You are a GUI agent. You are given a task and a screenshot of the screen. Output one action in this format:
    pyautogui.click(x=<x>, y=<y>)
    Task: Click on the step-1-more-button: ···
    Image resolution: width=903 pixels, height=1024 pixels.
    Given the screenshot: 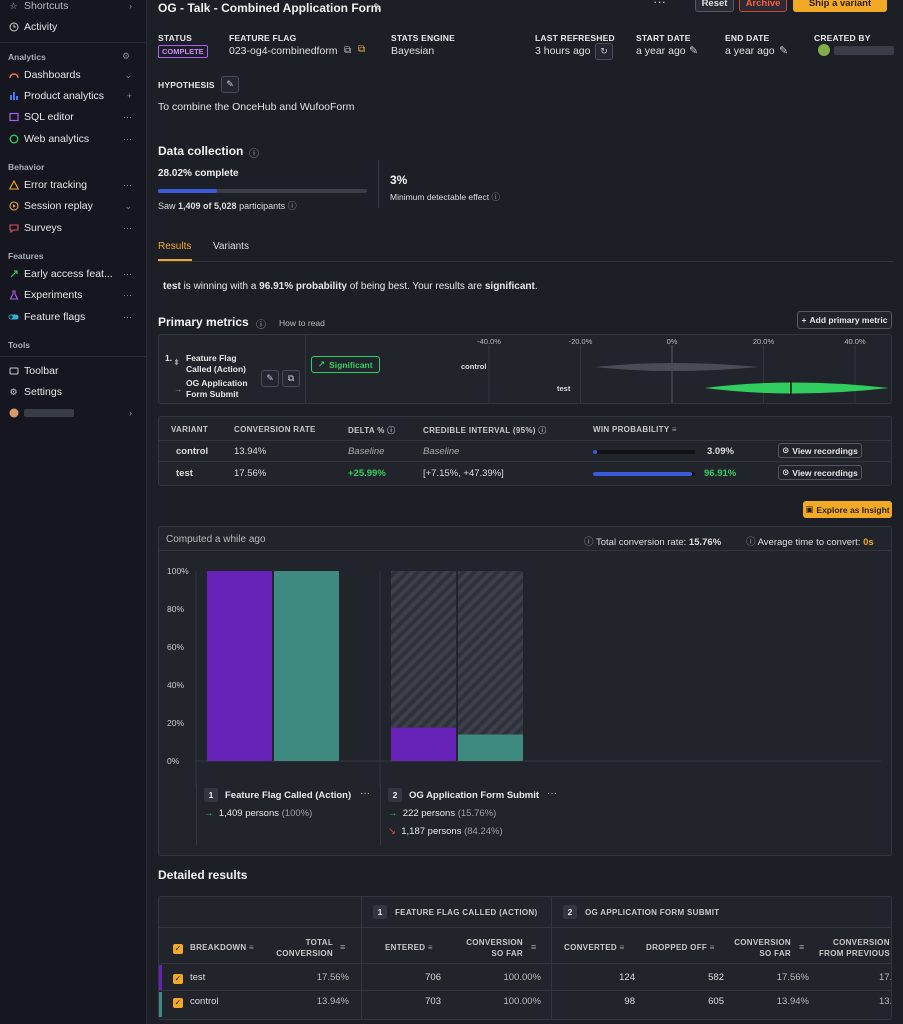 What is the action you would take?
    pyautogui.click(x=365, y=793)
    